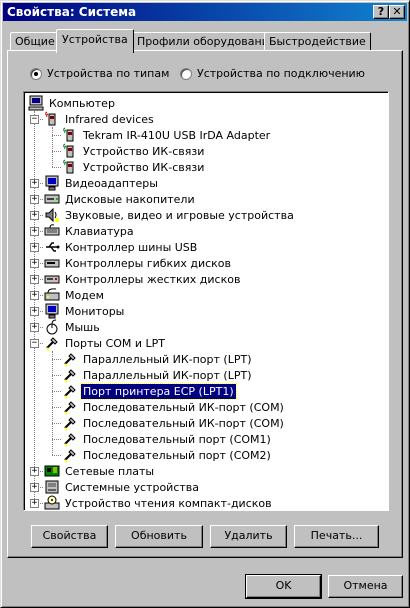 This screenshot has width=410, height=608. What do you see at coordinates (397, 12) in the screenshot?
I see `close-button: ✕` at bounding box center [397, 12].